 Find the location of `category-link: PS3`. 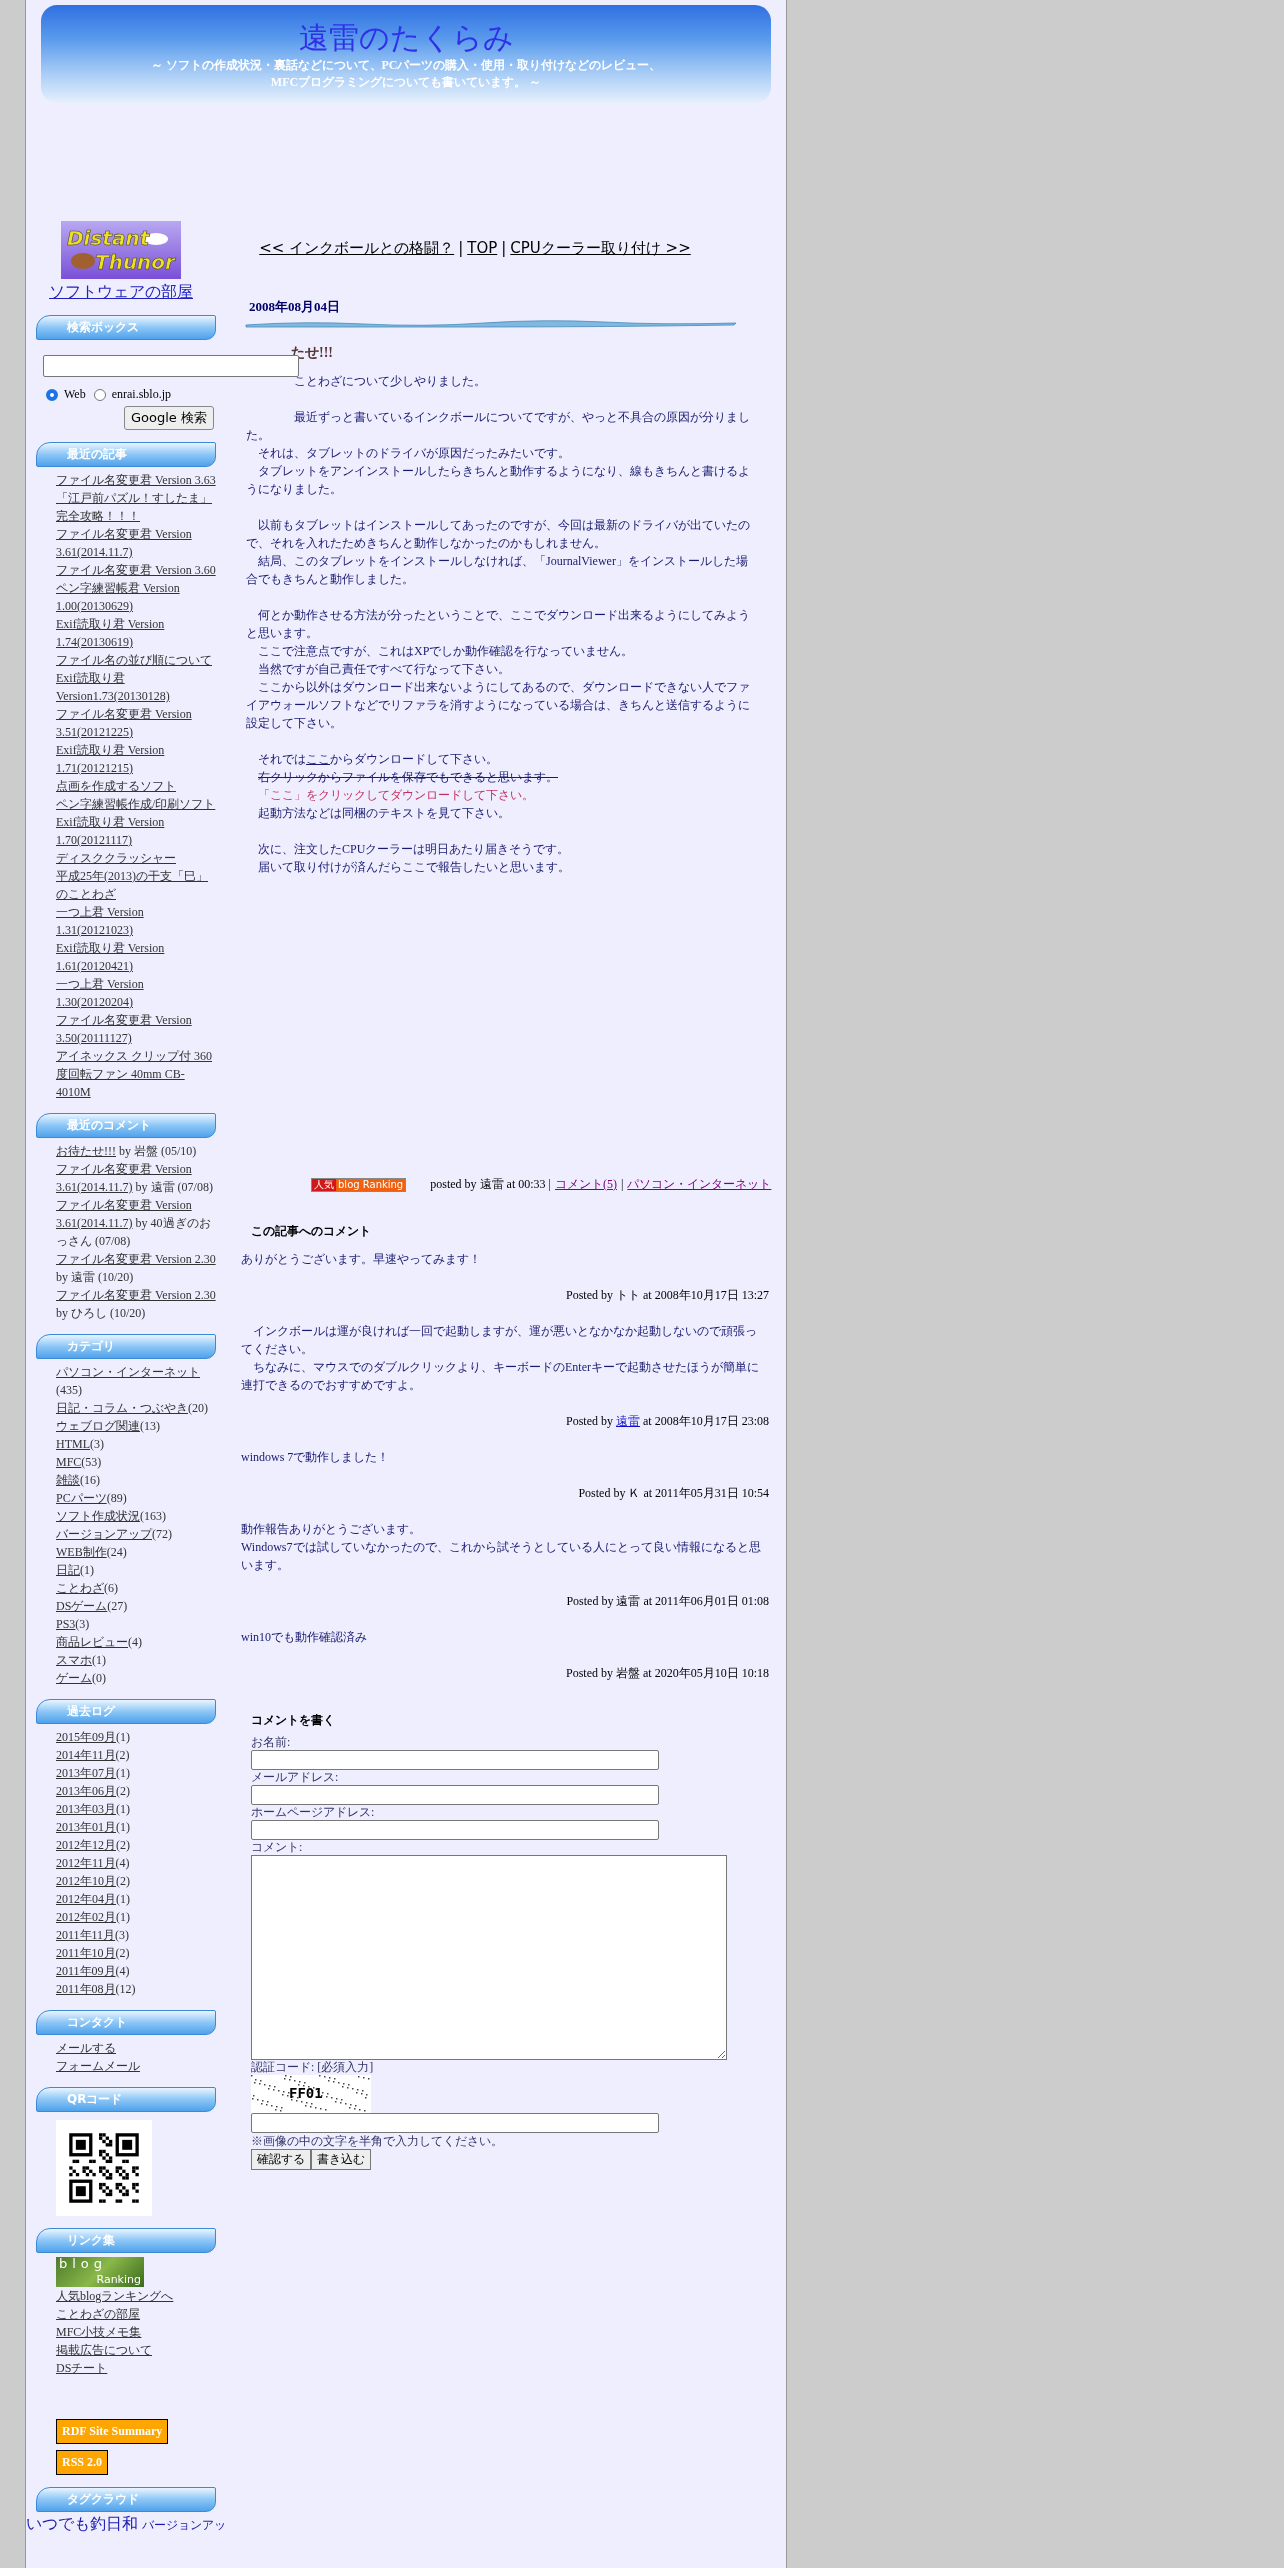

category-link: PS3 is located at coordinates (66, 1624).